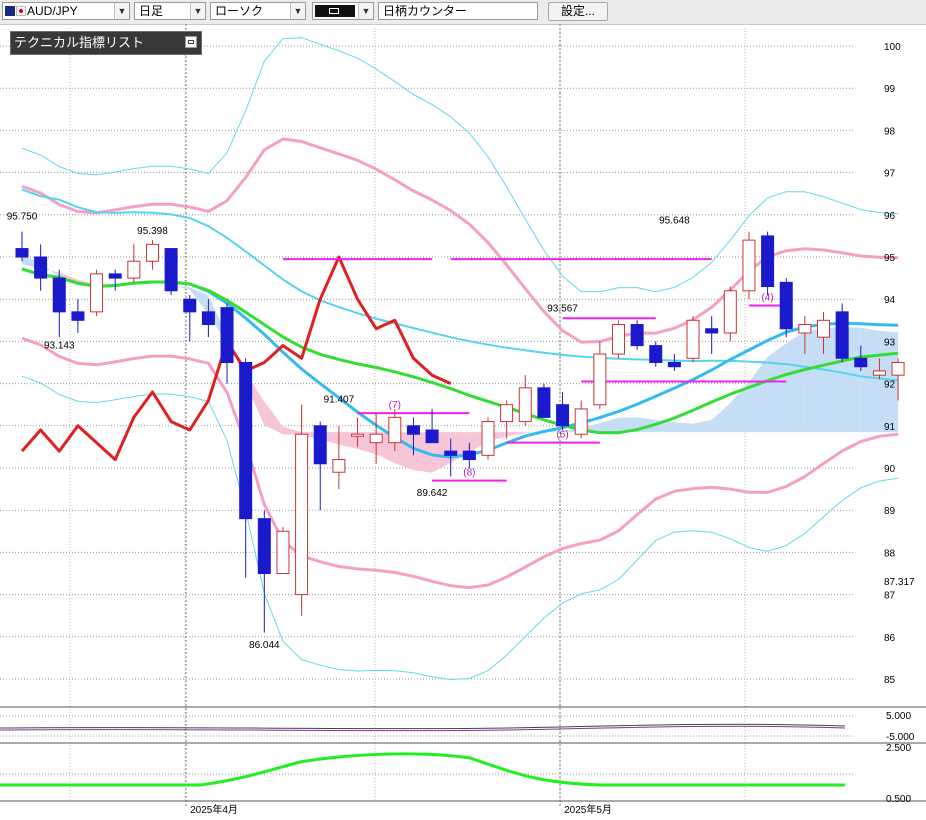 Image resolution: width=926 pixels, height=820 pixels. I want to click on price-annotation: 95.398, so click(152, 231).